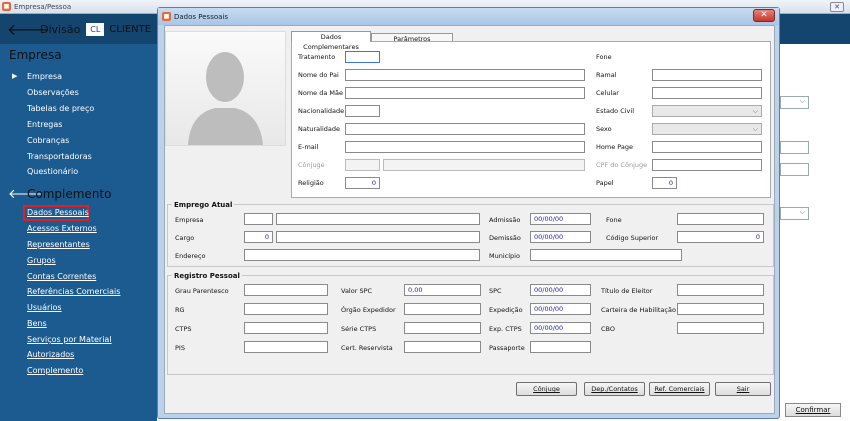  What do you see at coordinates (362, 183) in the screenshot?
I see `religiao-field: 0` at bounding box center [362, 183].